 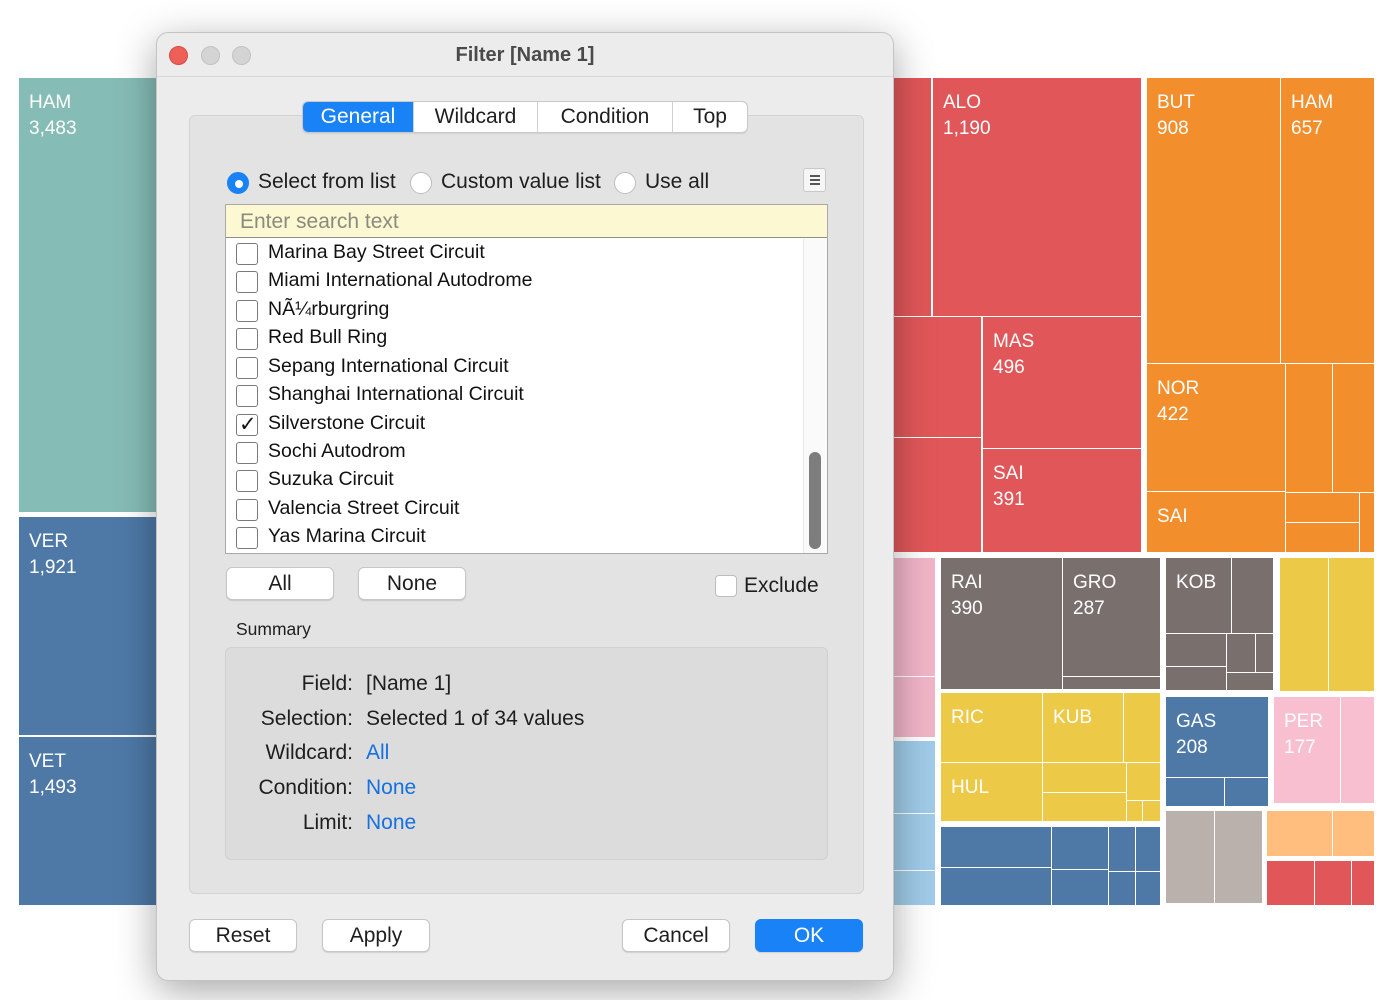 What do you see at coordinates (514, 538) in the screenshot?
I see `list-item: Yas Marina Circuit` at bounding box center [514, 538].